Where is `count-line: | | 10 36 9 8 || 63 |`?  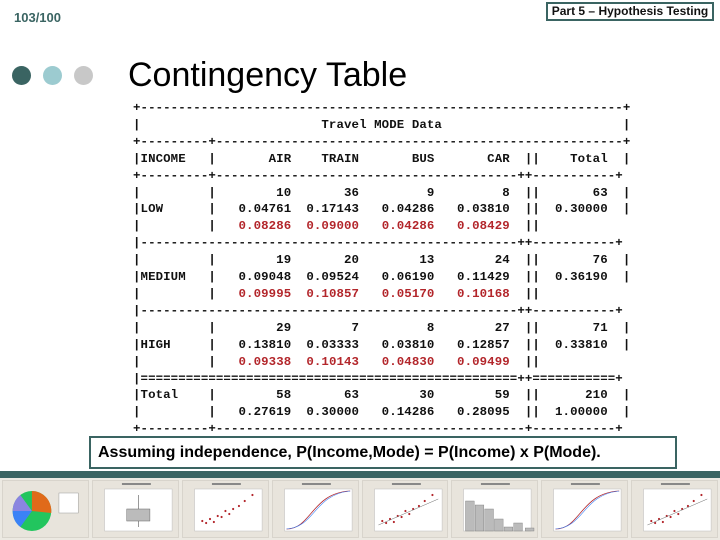 count-line: | | 10 36 9 8 || 63 | is located at coordinates (382, 192).